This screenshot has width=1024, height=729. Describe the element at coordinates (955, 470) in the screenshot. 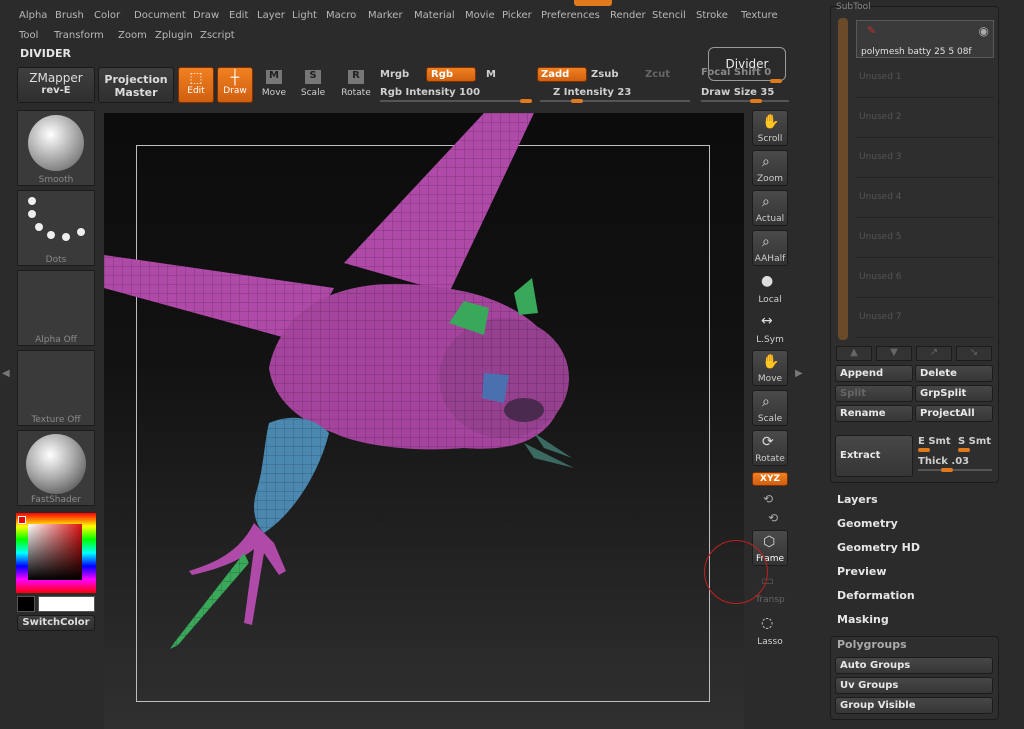

I see `thick-track` at that location.